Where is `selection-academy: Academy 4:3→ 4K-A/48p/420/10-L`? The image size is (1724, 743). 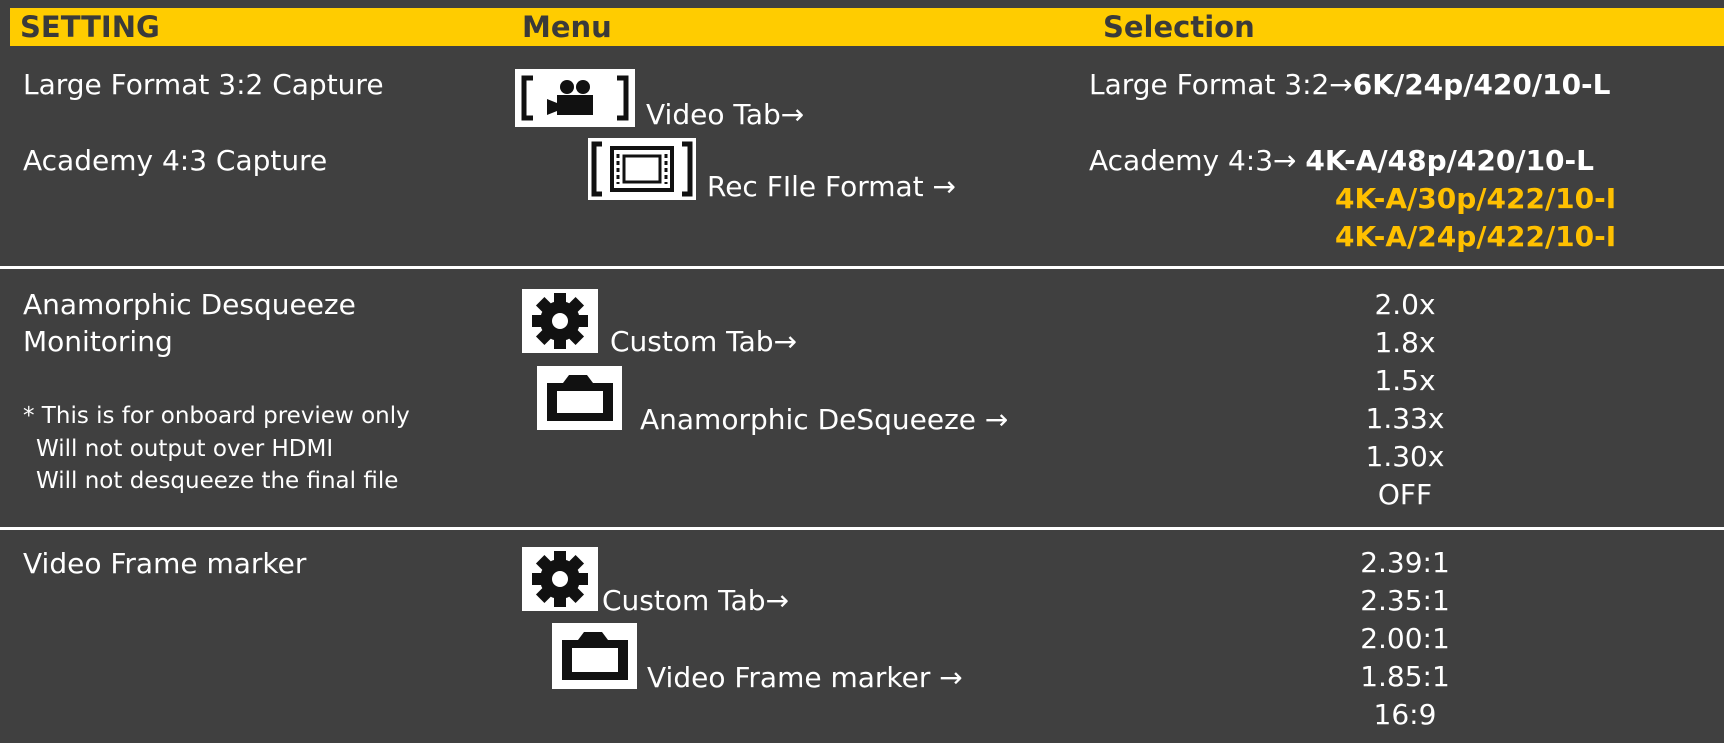 selection-academy: Academy 4:3→ 4K-A/48p/420/10-L is located at coordinates (1341, 161).